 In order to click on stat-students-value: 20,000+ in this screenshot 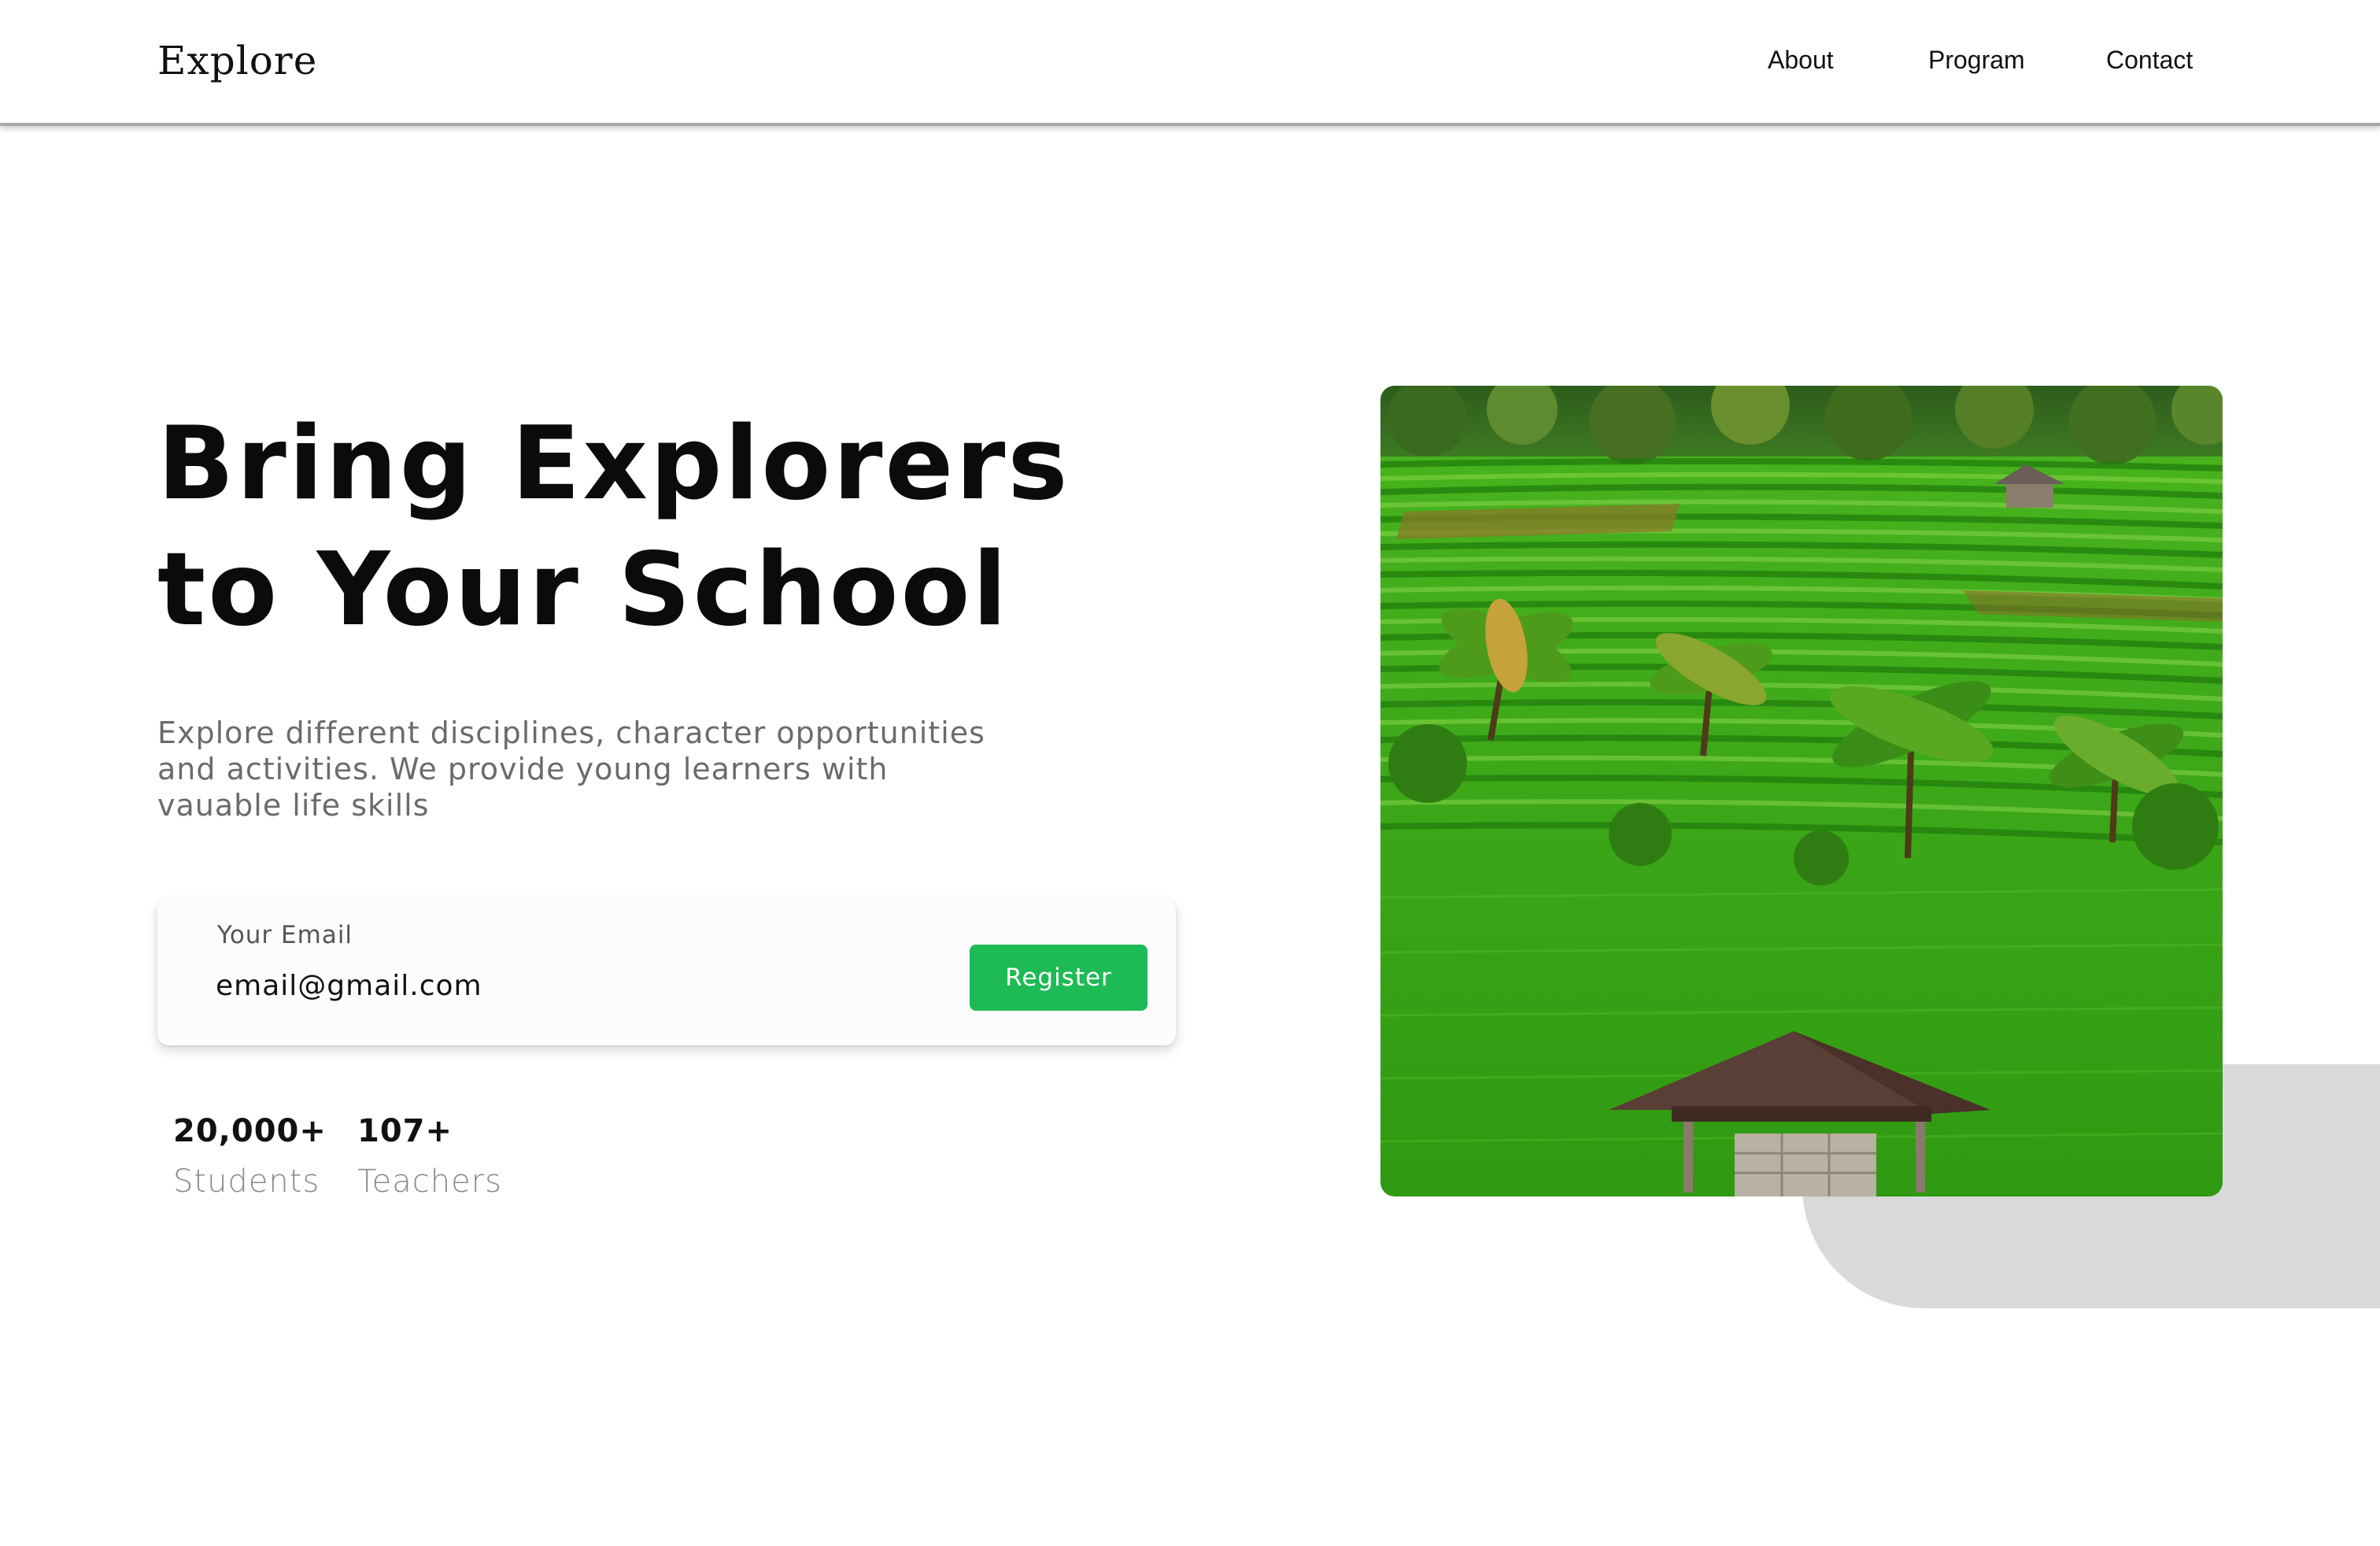, I will do `click(250, 1131)`.